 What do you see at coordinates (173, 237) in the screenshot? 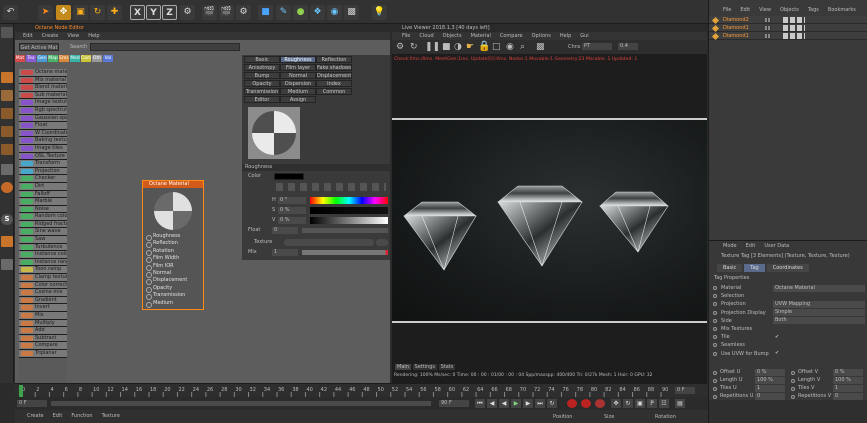
I see `node-pin: Roughness` at bounding box center [173, 237].